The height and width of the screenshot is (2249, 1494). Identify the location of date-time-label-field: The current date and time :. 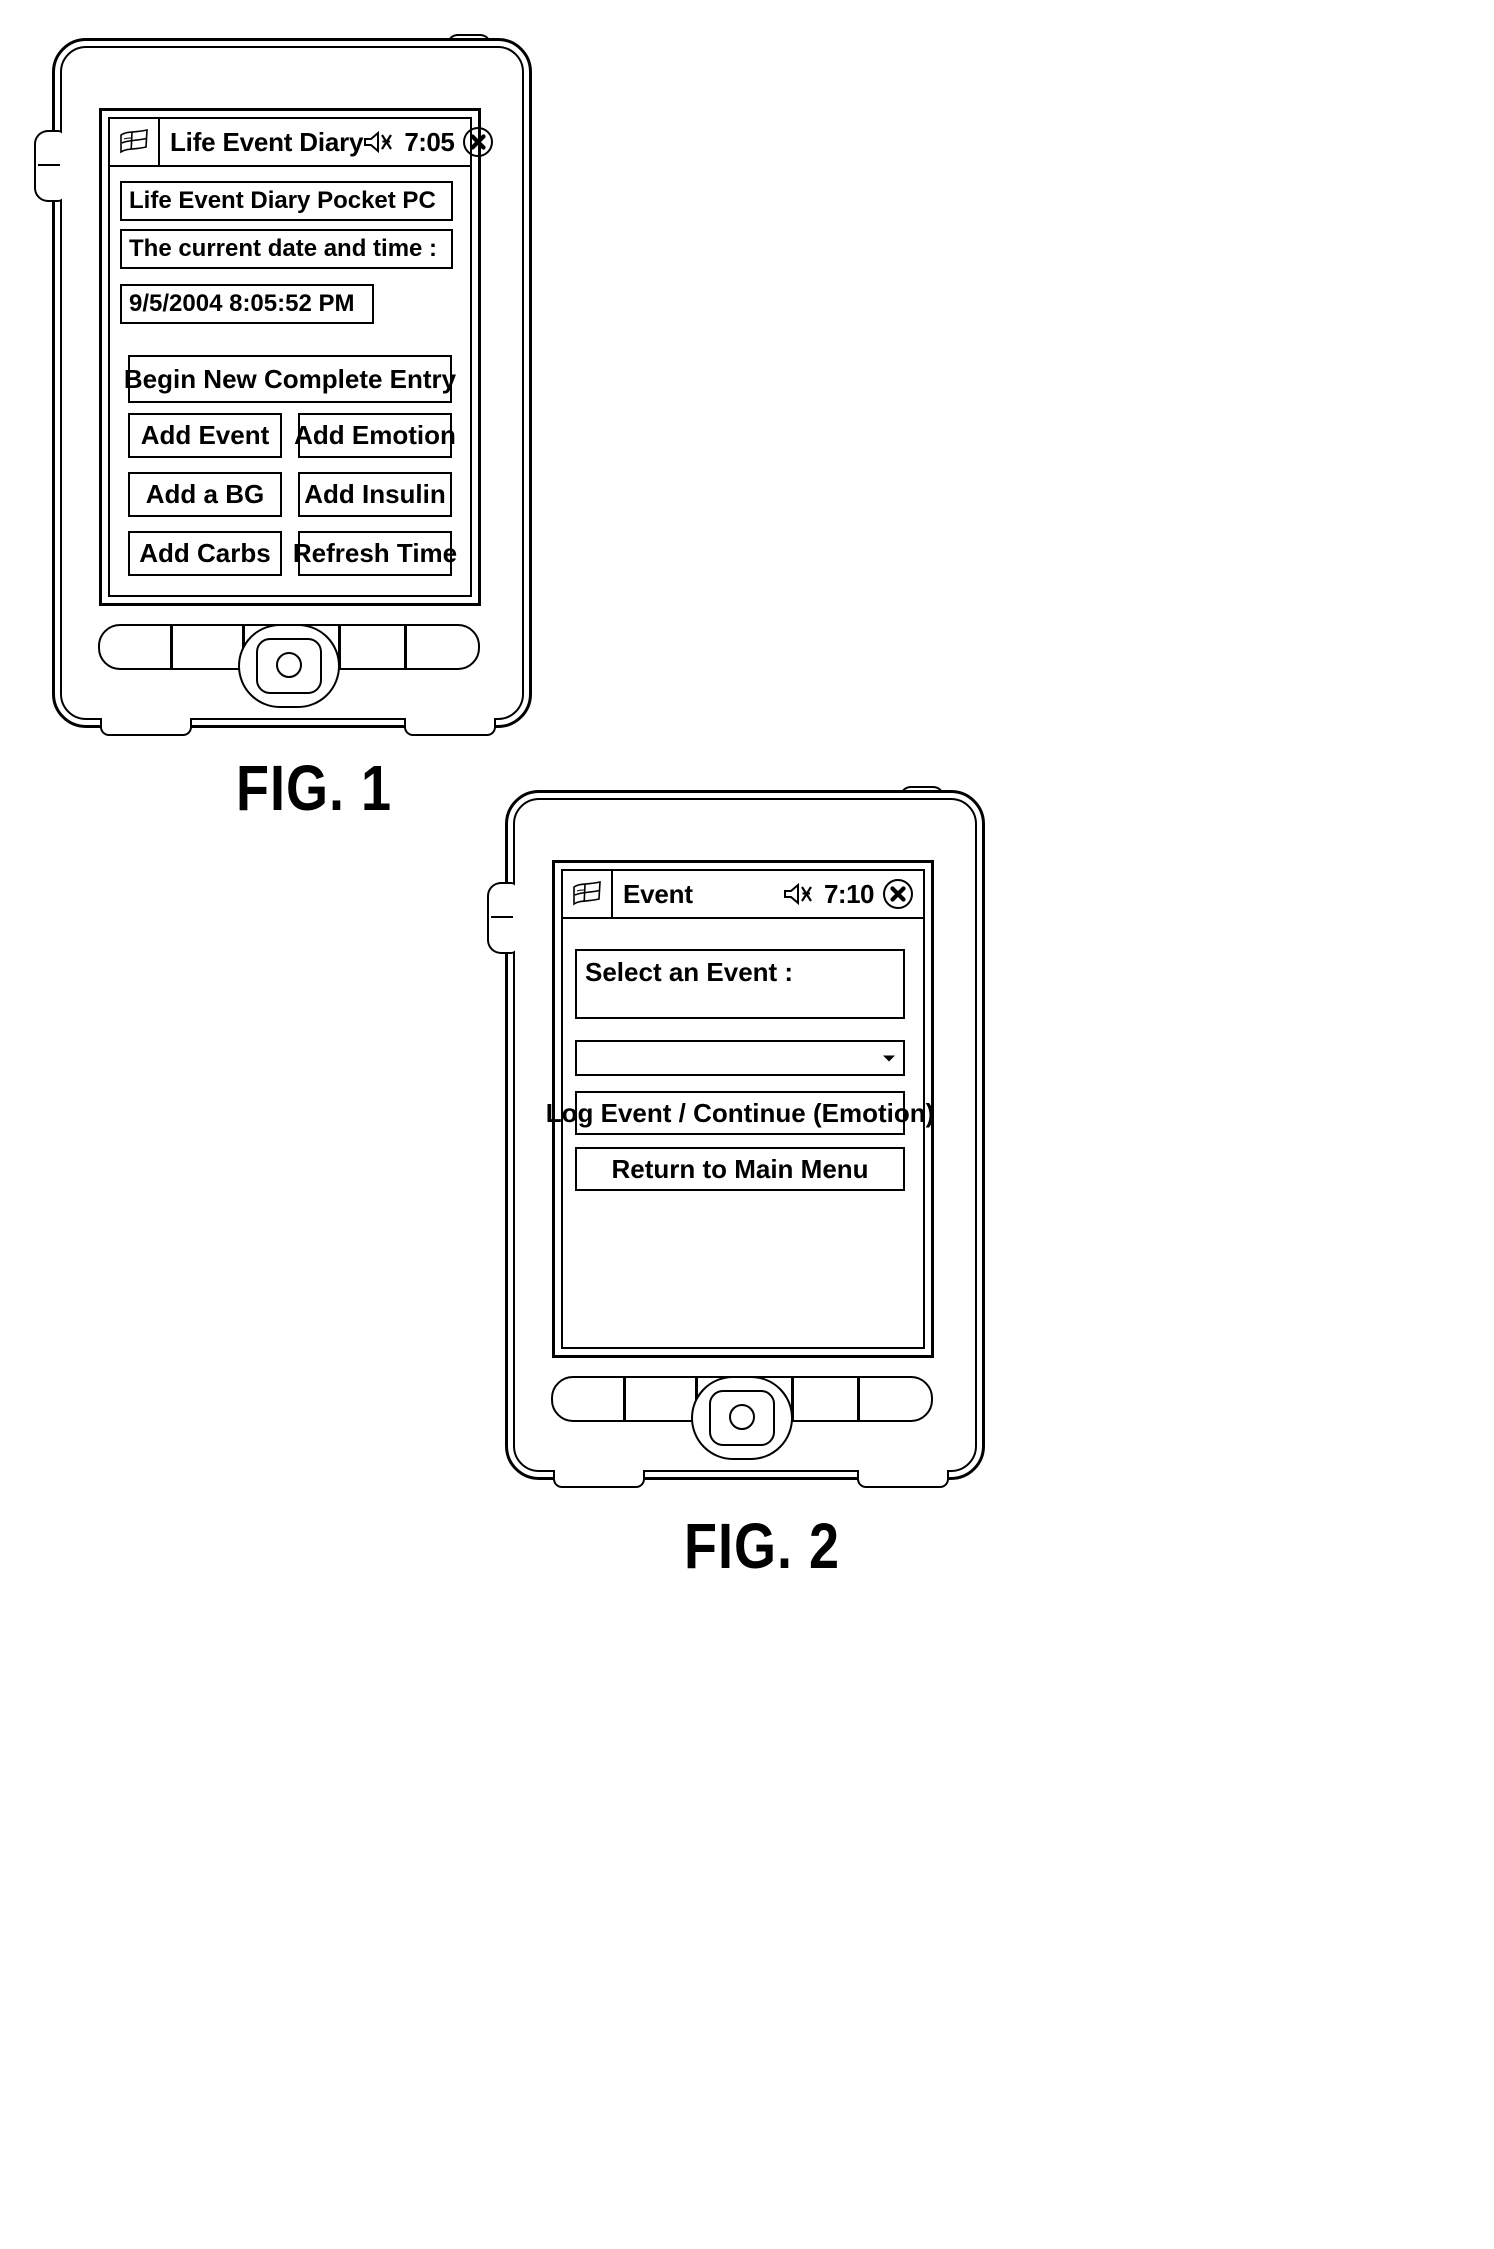
(286, 249).